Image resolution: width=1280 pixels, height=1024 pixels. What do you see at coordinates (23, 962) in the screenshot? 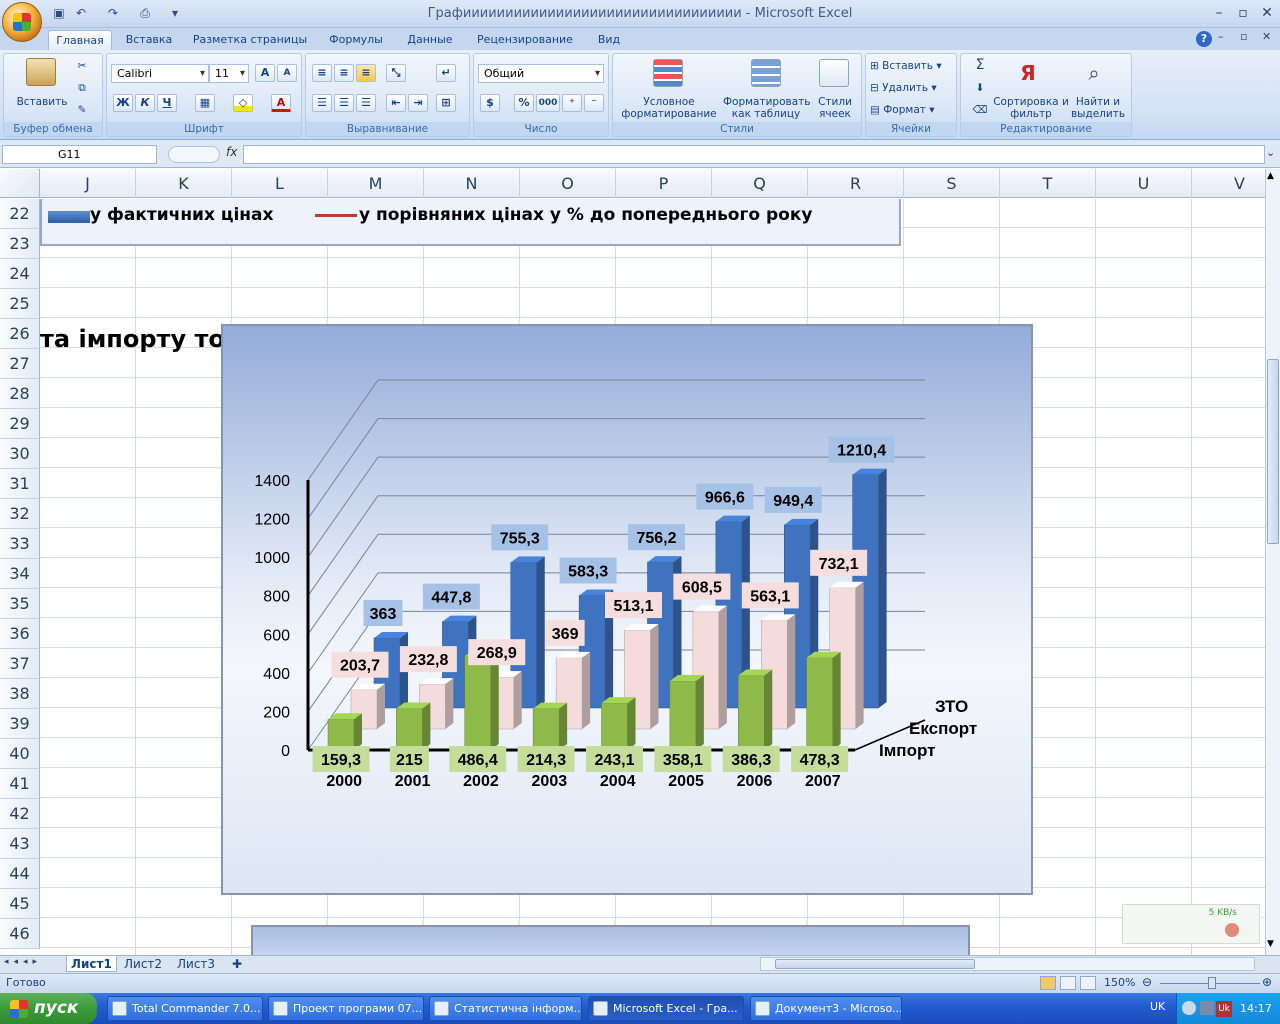
I see `sheet-nav-icons: ◂◂◂▸` at bounding box center [23, 962].